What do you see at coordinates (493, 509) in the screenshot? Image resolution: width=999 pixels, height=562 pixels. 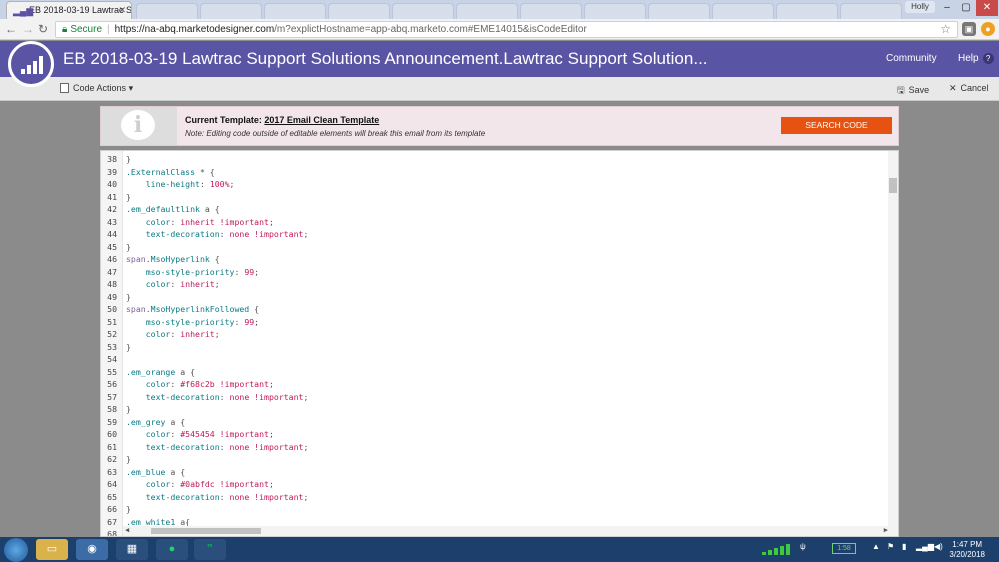 I see `code-line: 66}` at bounding box center [493, 509].